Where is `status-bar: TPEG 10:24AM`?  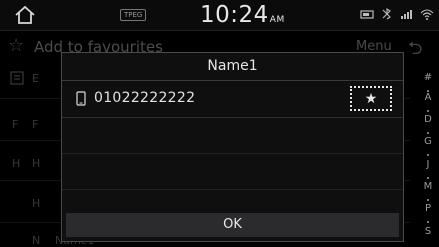
status-bar: TPEG 10:24AM is located at coordinates (219, 15).